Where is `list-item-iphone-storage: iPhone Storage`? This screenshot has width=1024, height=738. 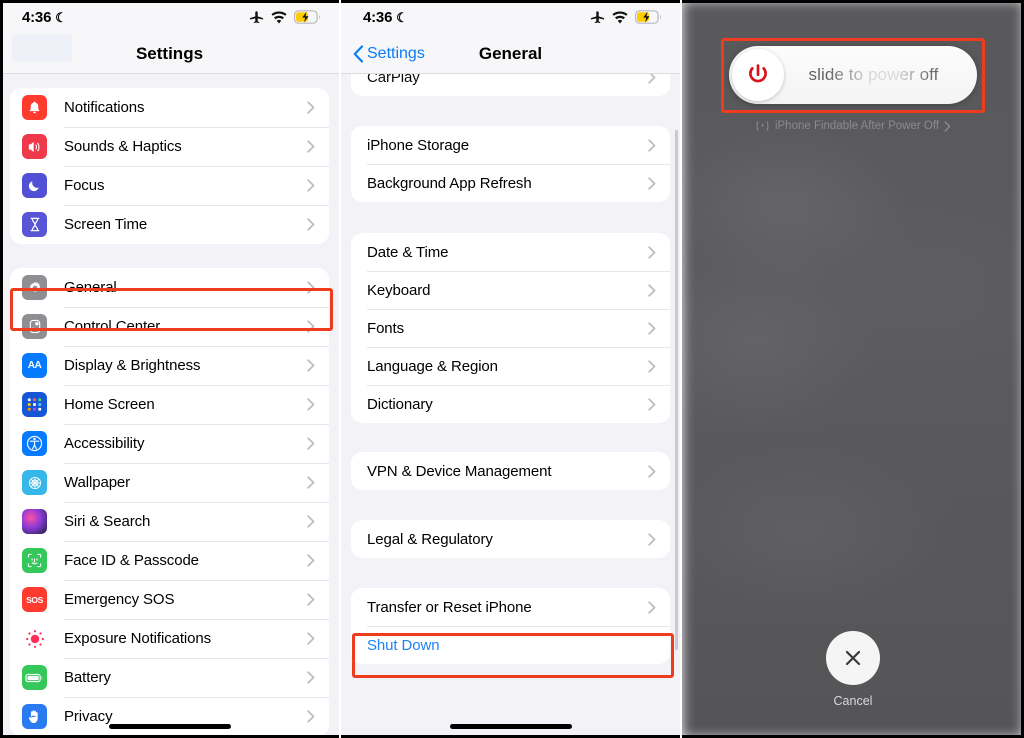 list-item-iphone-storage: iPhone Storage is located at coordinates (510, 145).